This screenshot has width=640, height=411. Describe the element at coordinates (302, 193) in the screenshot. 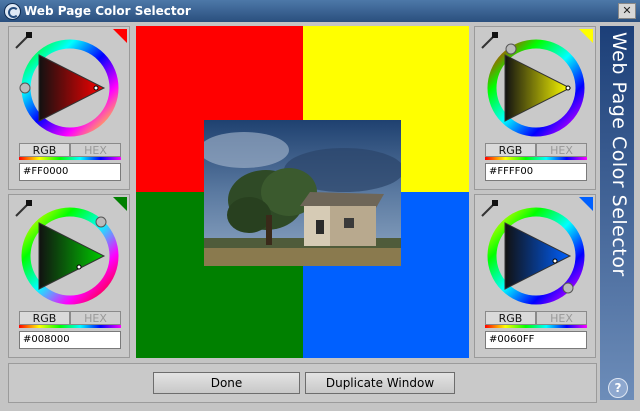

I see `sample-photo` at that location.